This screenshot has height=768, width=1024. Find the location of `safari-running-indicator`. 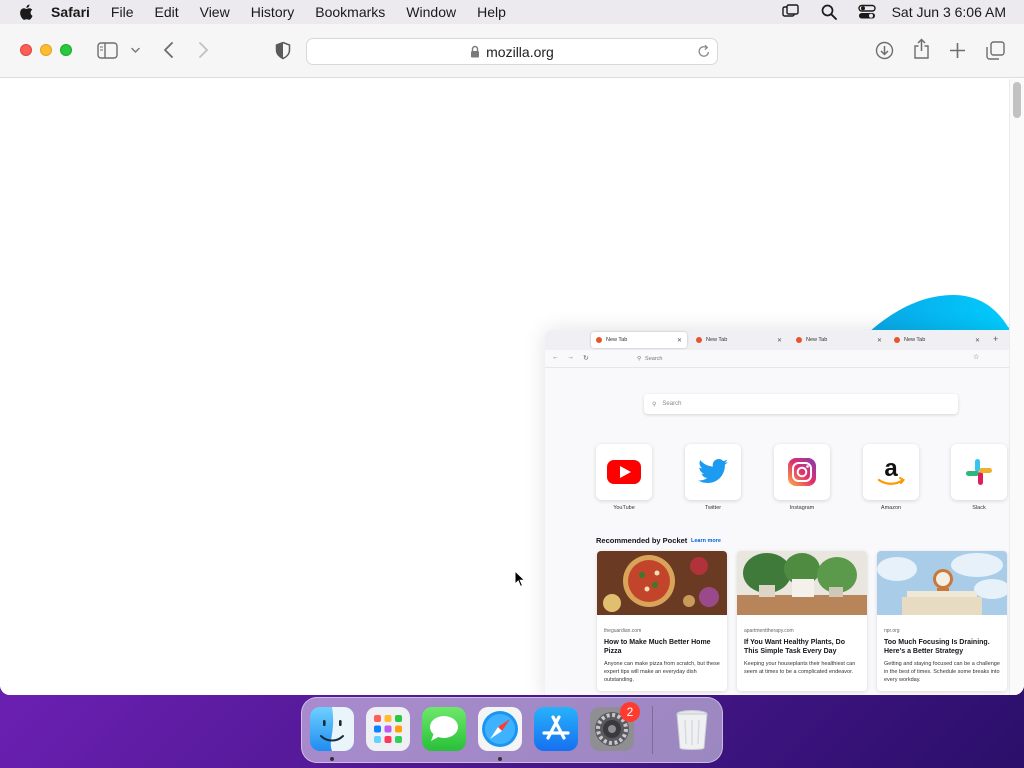

safari-running-indicator is located at coordinates (500, 759).